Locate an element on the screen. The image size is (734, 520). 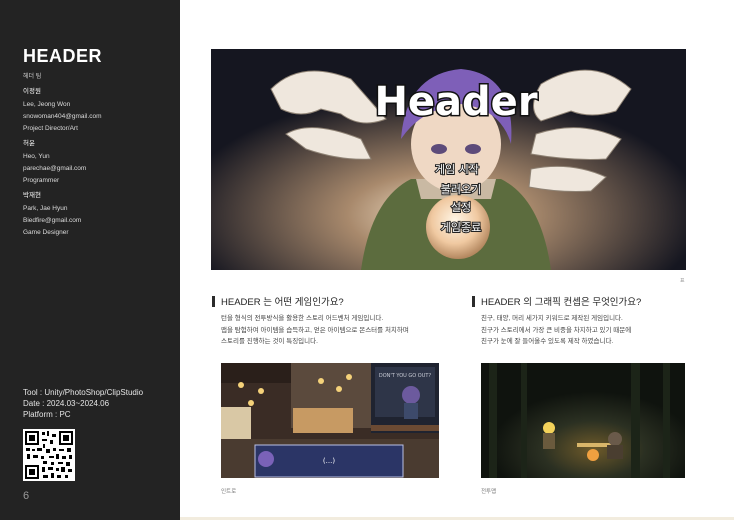
menu-quit: 게임종료 is located at coordinates (461, 227).